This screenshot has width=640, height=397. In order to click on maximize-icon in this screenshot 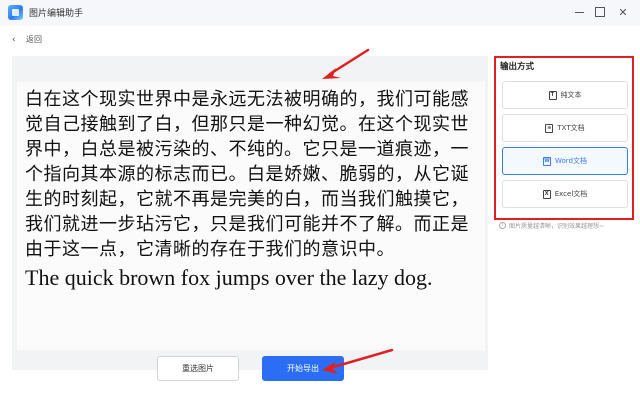, I will do `click(600, 12)`.